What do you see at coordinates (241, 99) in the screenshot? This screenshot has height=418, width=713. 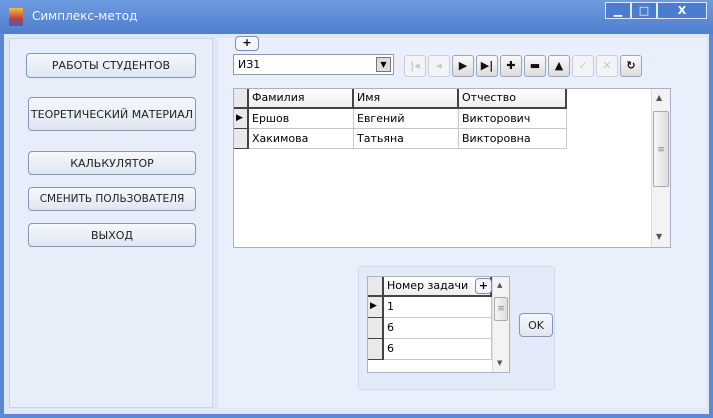 I see `header-indicator` at bounding box center [241, 99].